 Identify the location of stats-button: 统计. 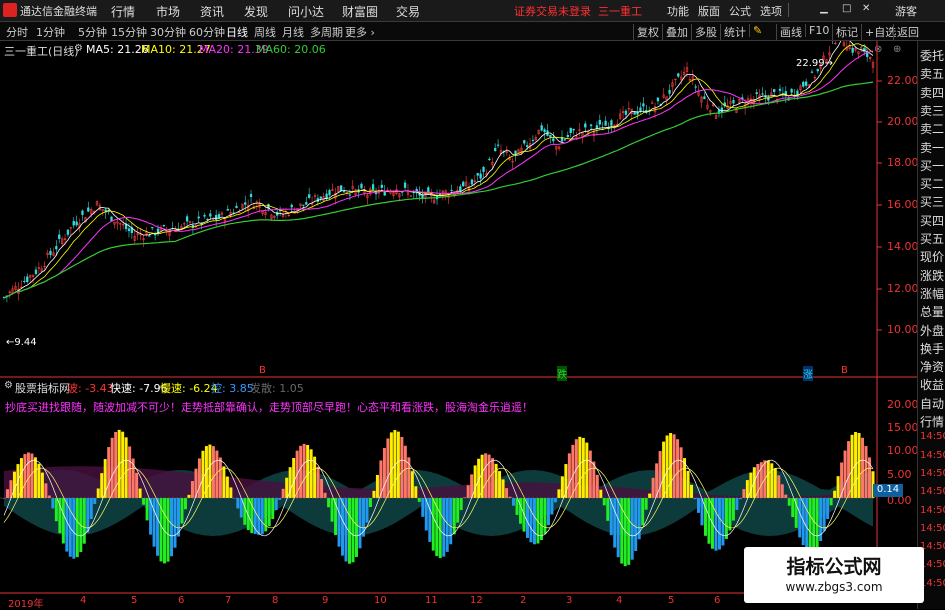
(733, 32).